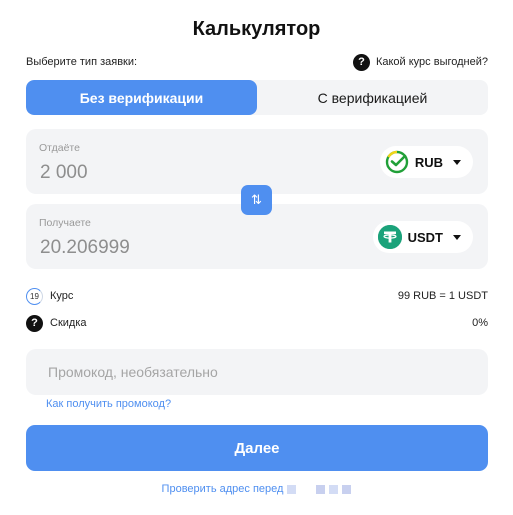 The image size is (513, 515). What do you see at coordinates (65, 223) in the screenshot?
I see `get-label: Получаете` at bounding box center [65, 223].